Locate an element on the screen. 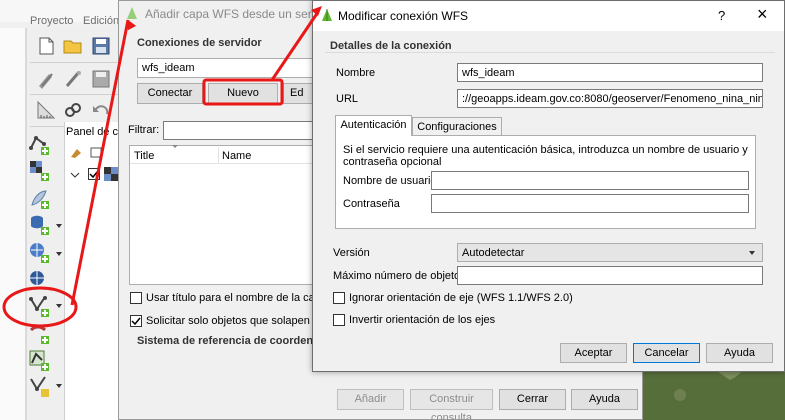 This screenshot has height=420, width=785. new-shapefile-icon is located at coordinates (38, 386).